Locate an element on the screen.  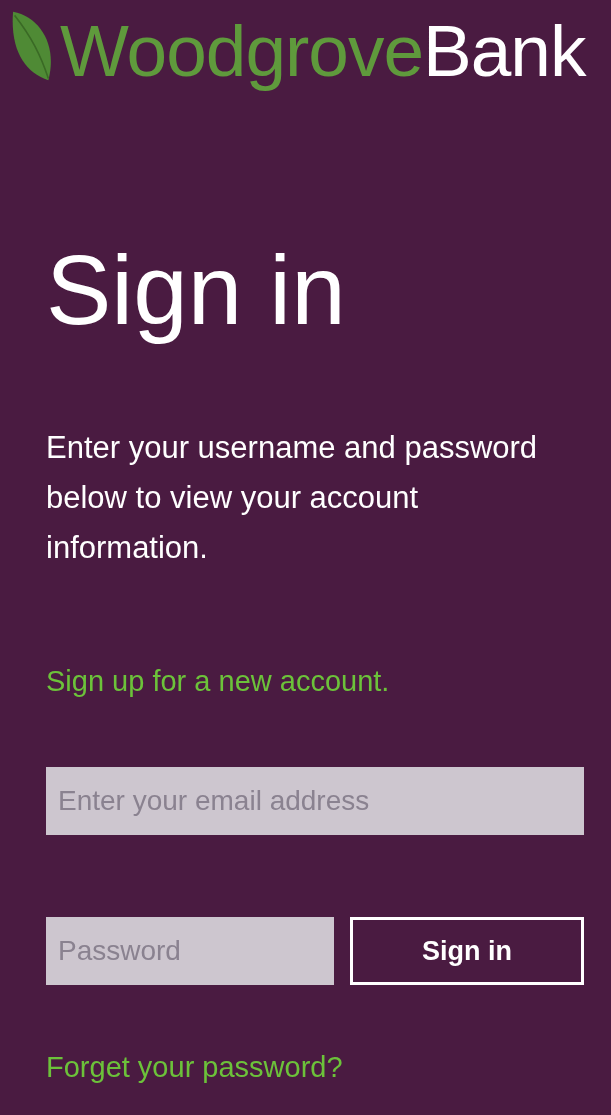
instructions-text: Enter your username and password below to view your account information. is located at coordinates (292, 498).